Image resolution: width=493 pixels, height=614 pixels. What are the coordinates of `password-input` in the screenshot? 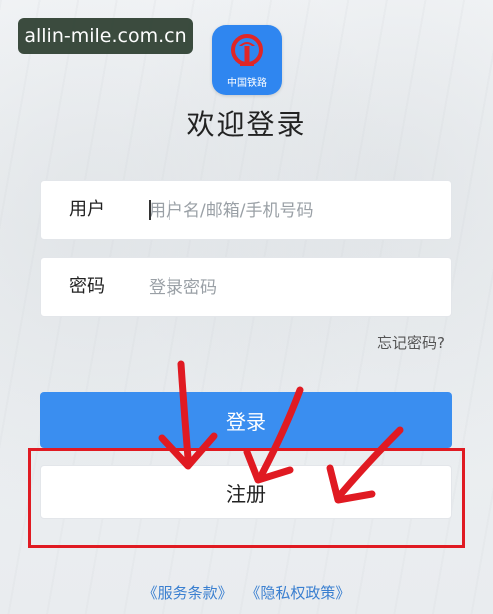 It's located at (295, 288).